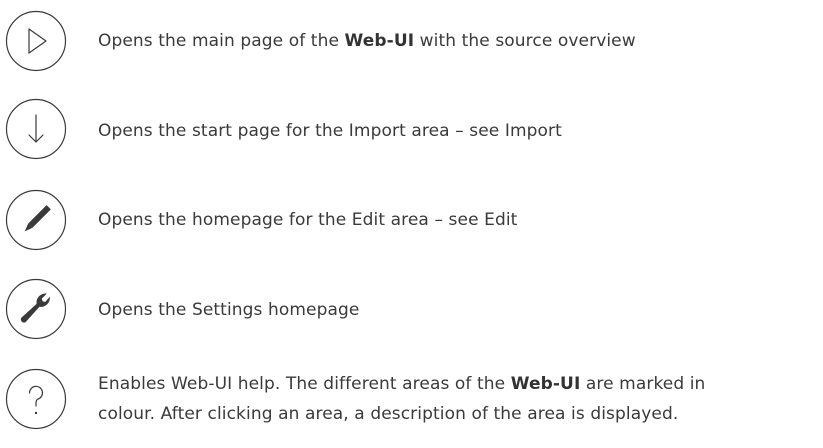  What do you see at coordinates (36, 309) in the screenshot?
I see `wrench-icon` at bounding box center [36, 309].